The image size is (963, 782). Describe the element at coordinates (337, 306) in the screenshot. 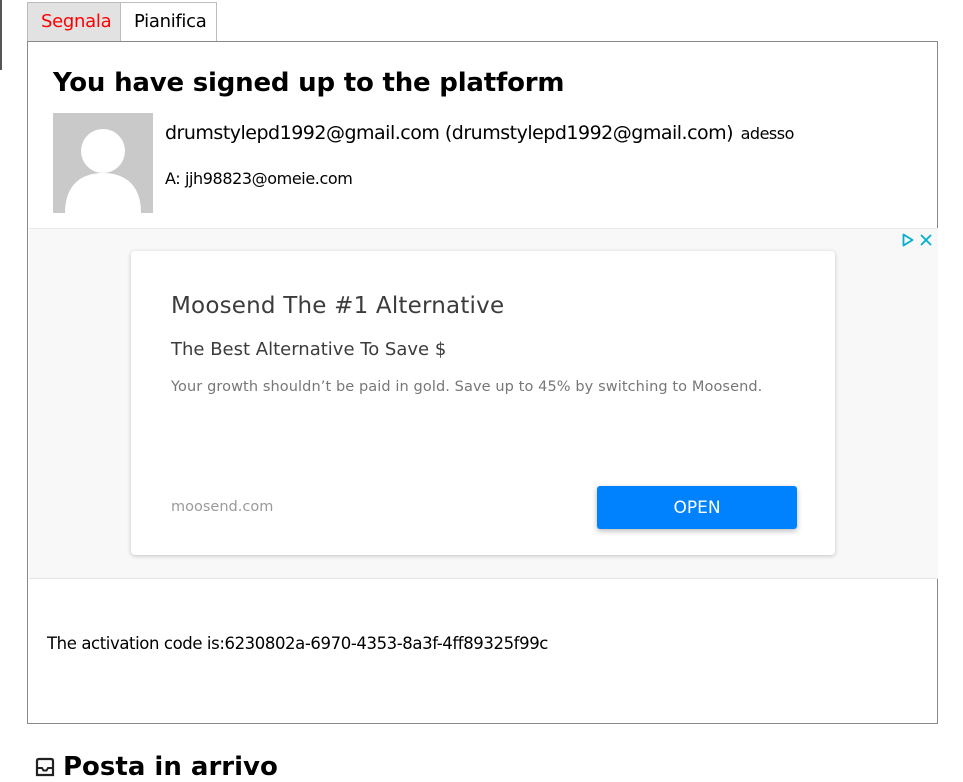

I see `ad-title: Moosend The #1 Alternative` at that location.